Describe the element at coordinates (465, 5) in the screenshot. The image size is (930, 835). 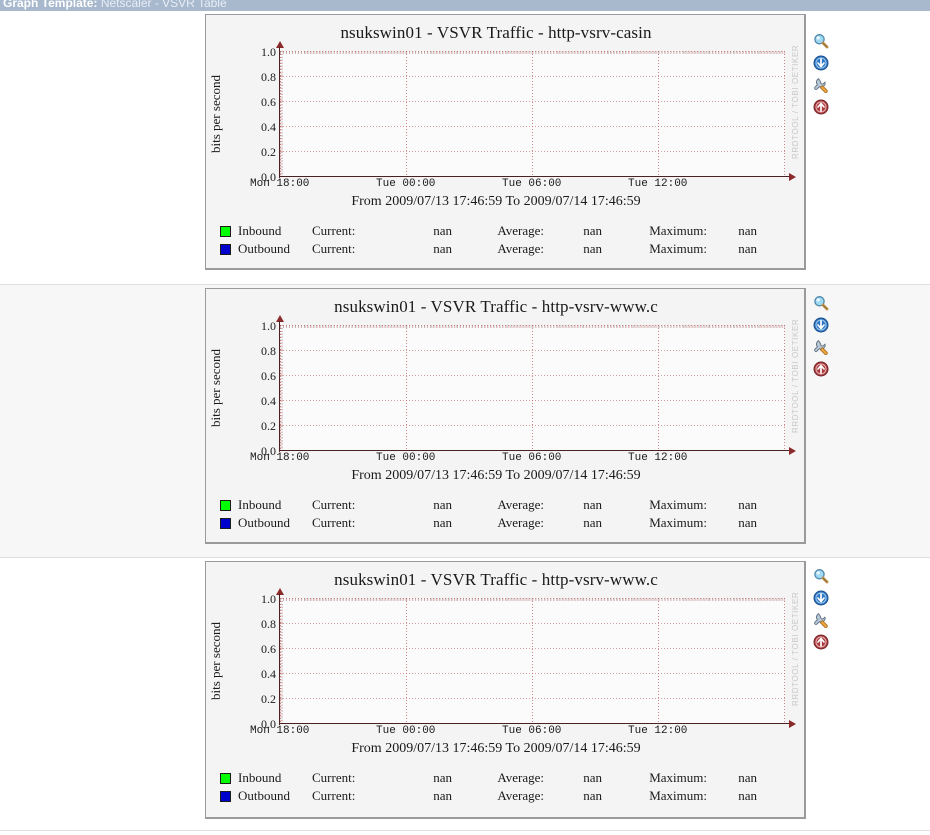
I see `graph-template-header: Graph Template: Netscaler - VSVR Table` at that location.